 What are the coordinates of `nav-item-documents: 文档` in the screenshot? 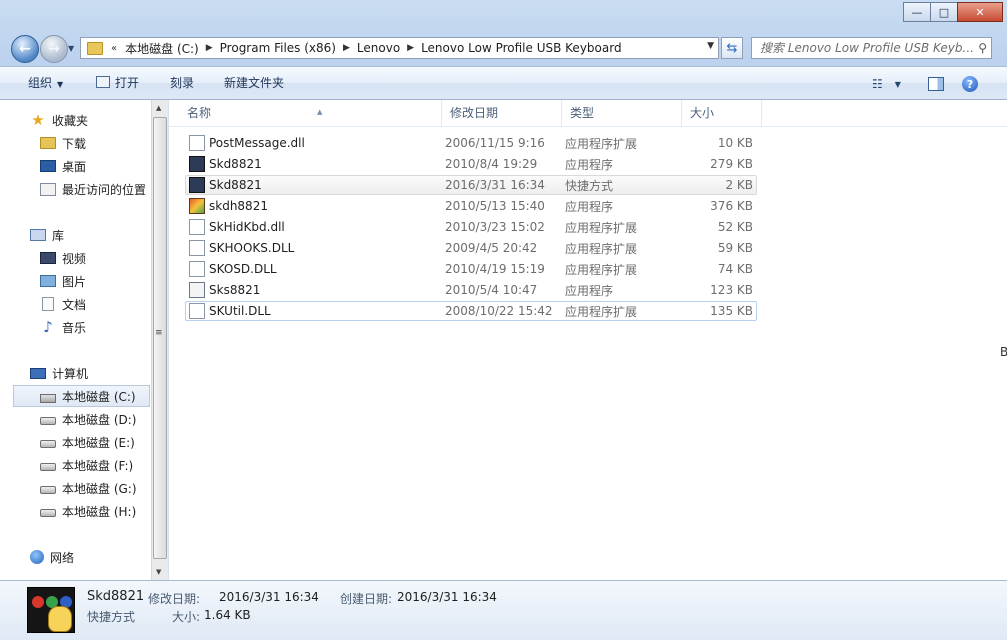 It's located at (96, 304).